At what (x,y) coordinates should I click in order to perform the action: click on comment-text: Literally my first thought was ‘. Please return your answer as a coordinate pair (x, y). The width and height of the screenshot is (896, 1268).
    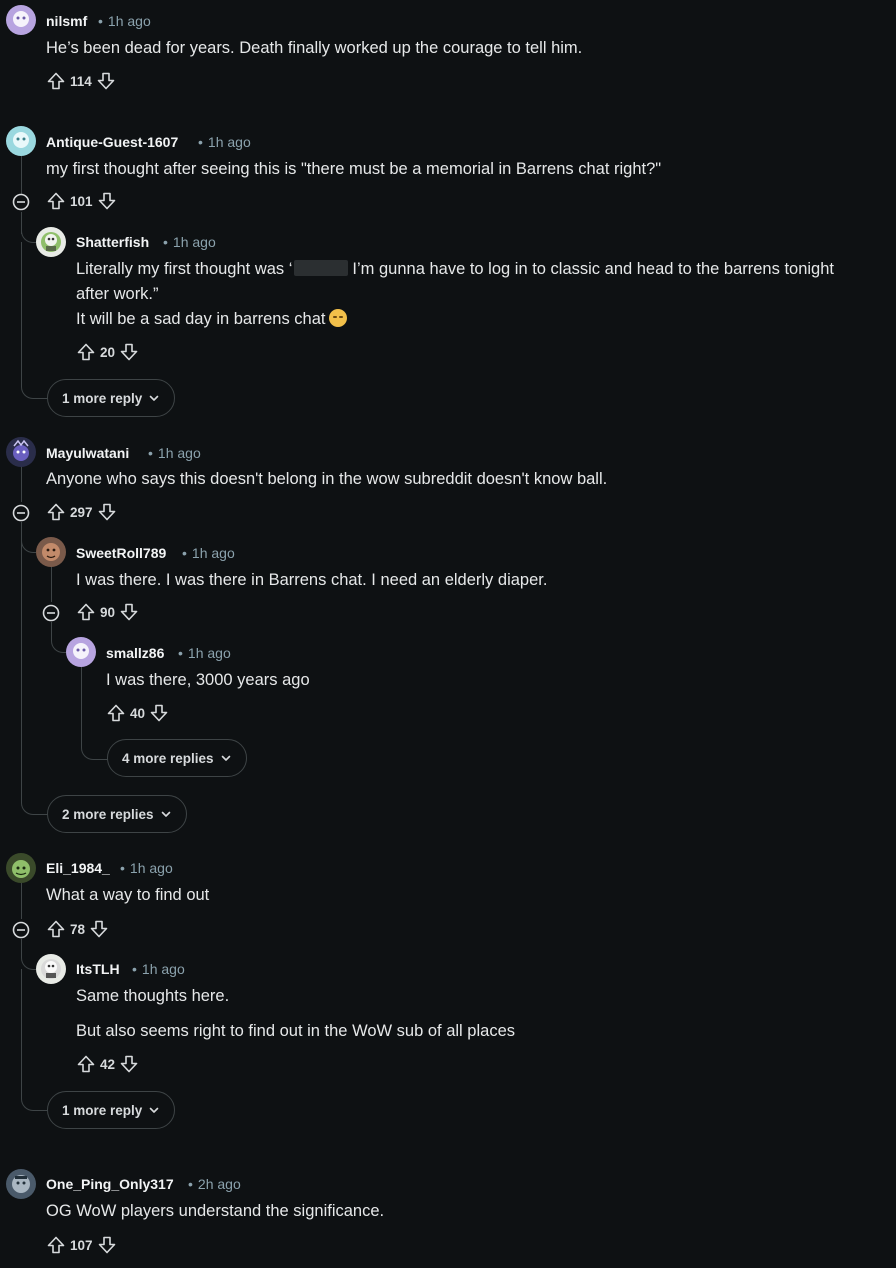
    Looking at the image, I should click on (184, 269).